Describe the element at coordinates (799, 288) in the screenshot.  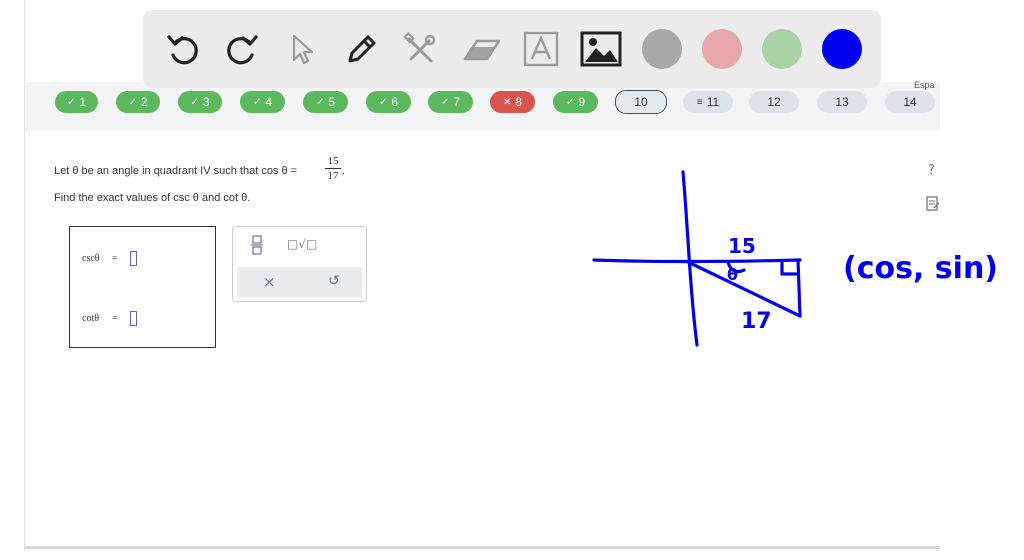
I see `sketch-vertical-side` at that location.